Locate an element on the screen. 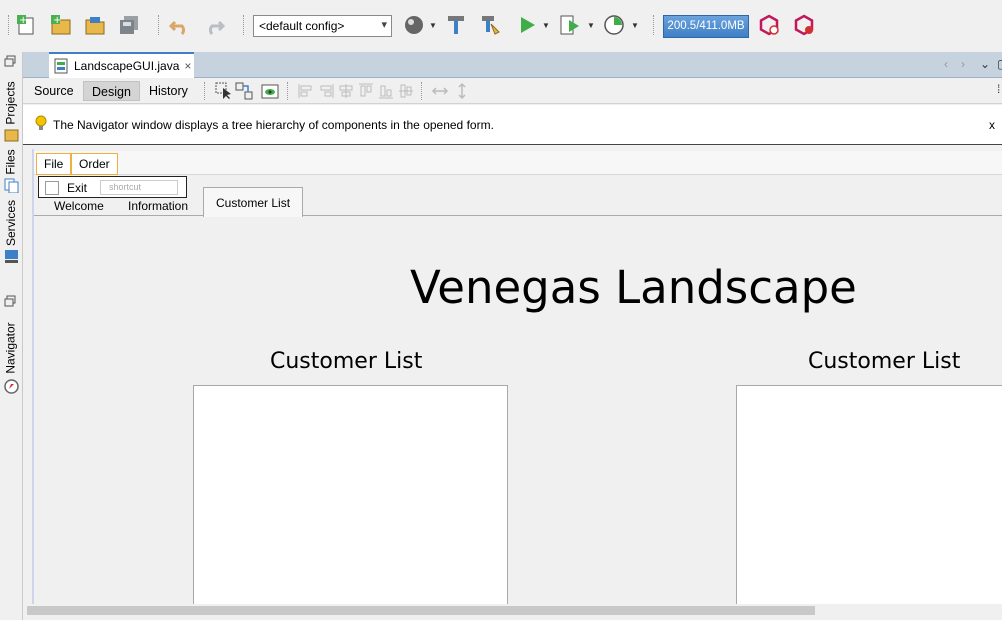 This screenshot has height=620, width=1002. undo-icon is located at coordinates (180, 25).